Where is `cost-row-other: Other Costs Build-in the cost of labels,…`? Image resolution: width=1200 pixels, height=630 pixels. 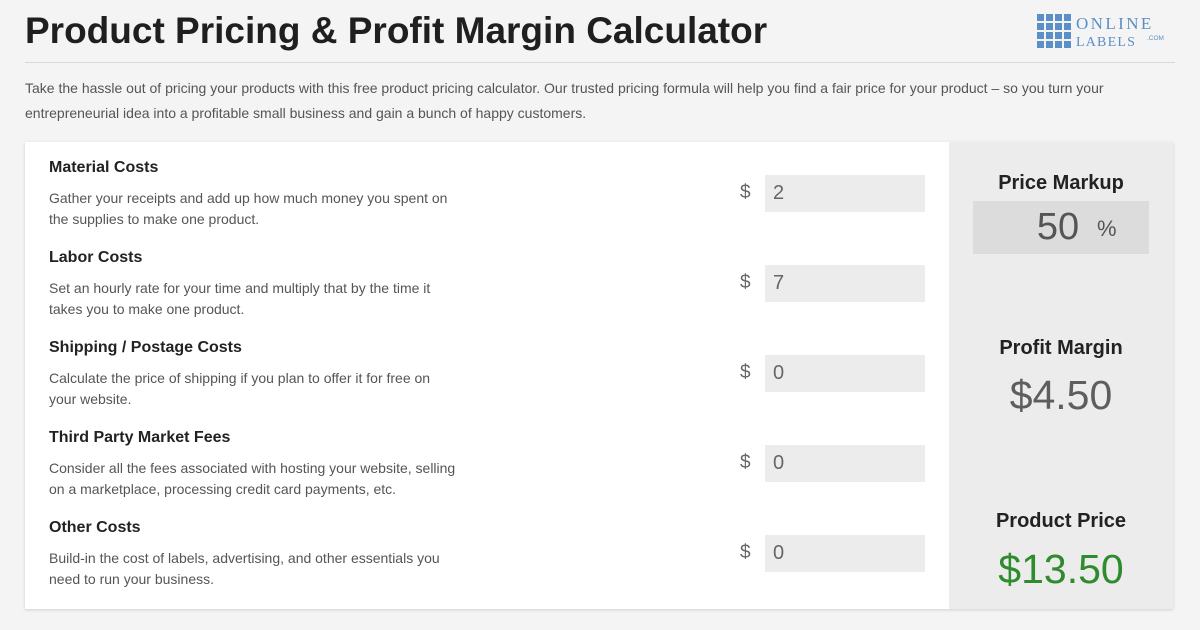 cost-row-other: Other Costs Build-in the cost of labels,… is located at coordinates (487, 547).